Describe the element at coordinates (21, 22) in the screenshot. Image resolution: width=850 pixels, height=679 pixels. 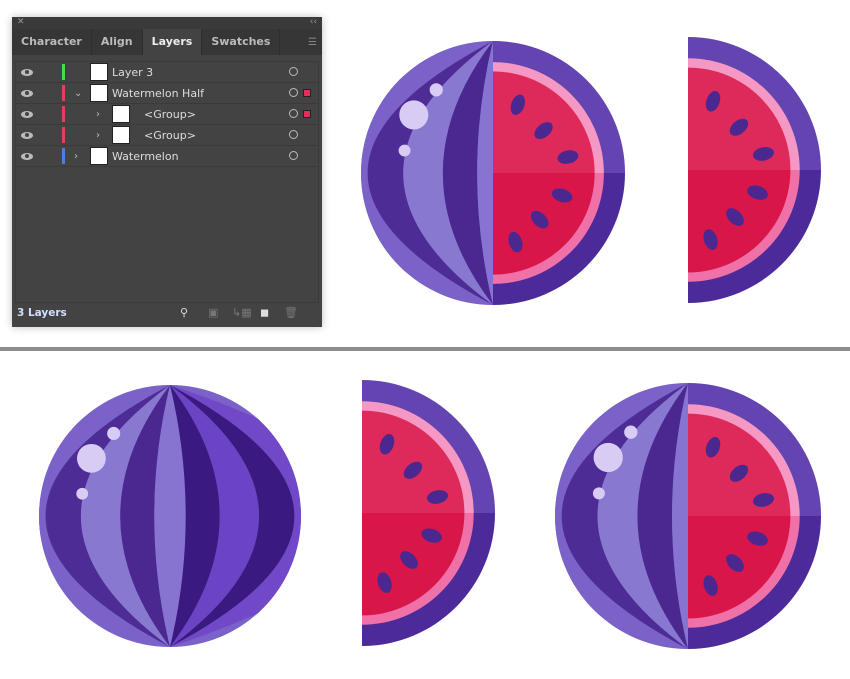
I see `close-icon: ✕` at that location.